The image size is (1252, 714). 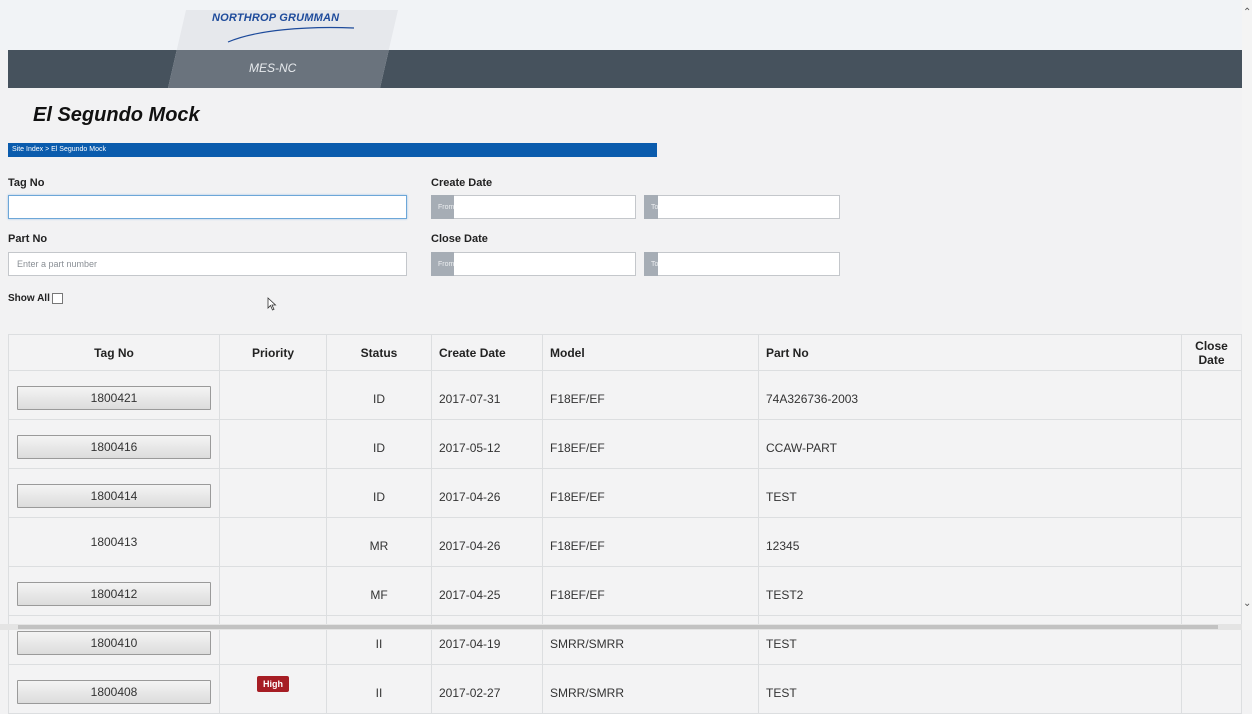 I want to click on tag-no-button: 1800410, so click(x=114, y=643).